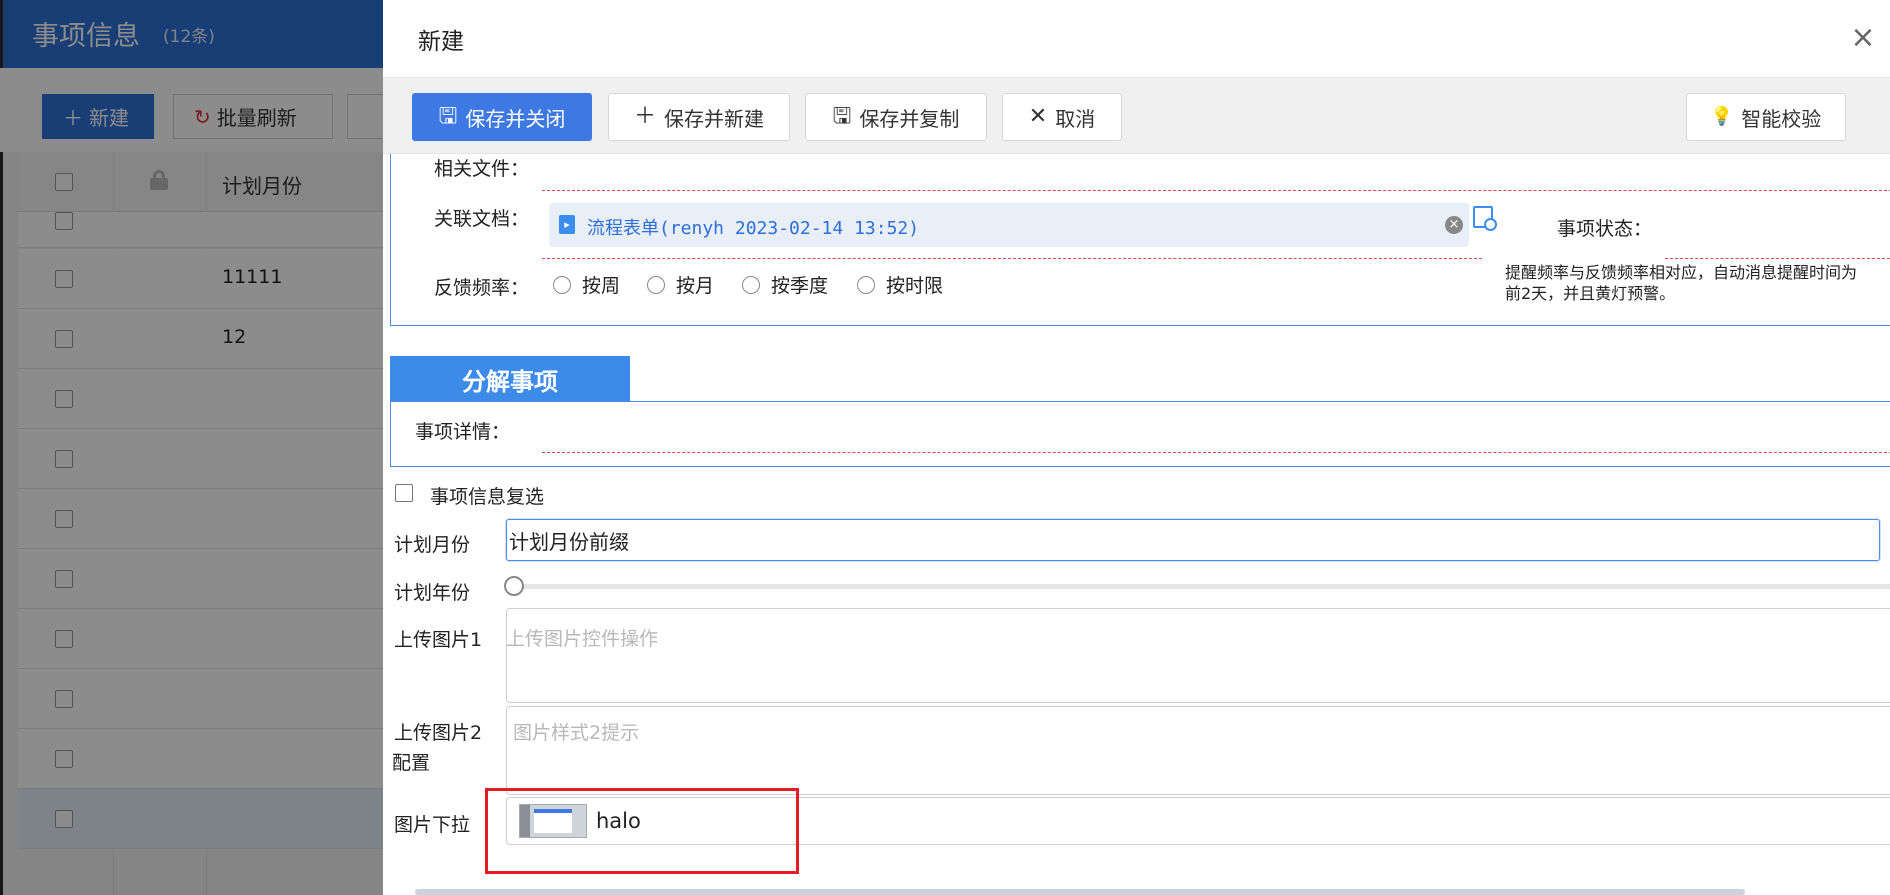  Describe the element at coordinates (1766, 117) in the screenshot. I see `smart-check-button: 💡 智能校验` at that location.